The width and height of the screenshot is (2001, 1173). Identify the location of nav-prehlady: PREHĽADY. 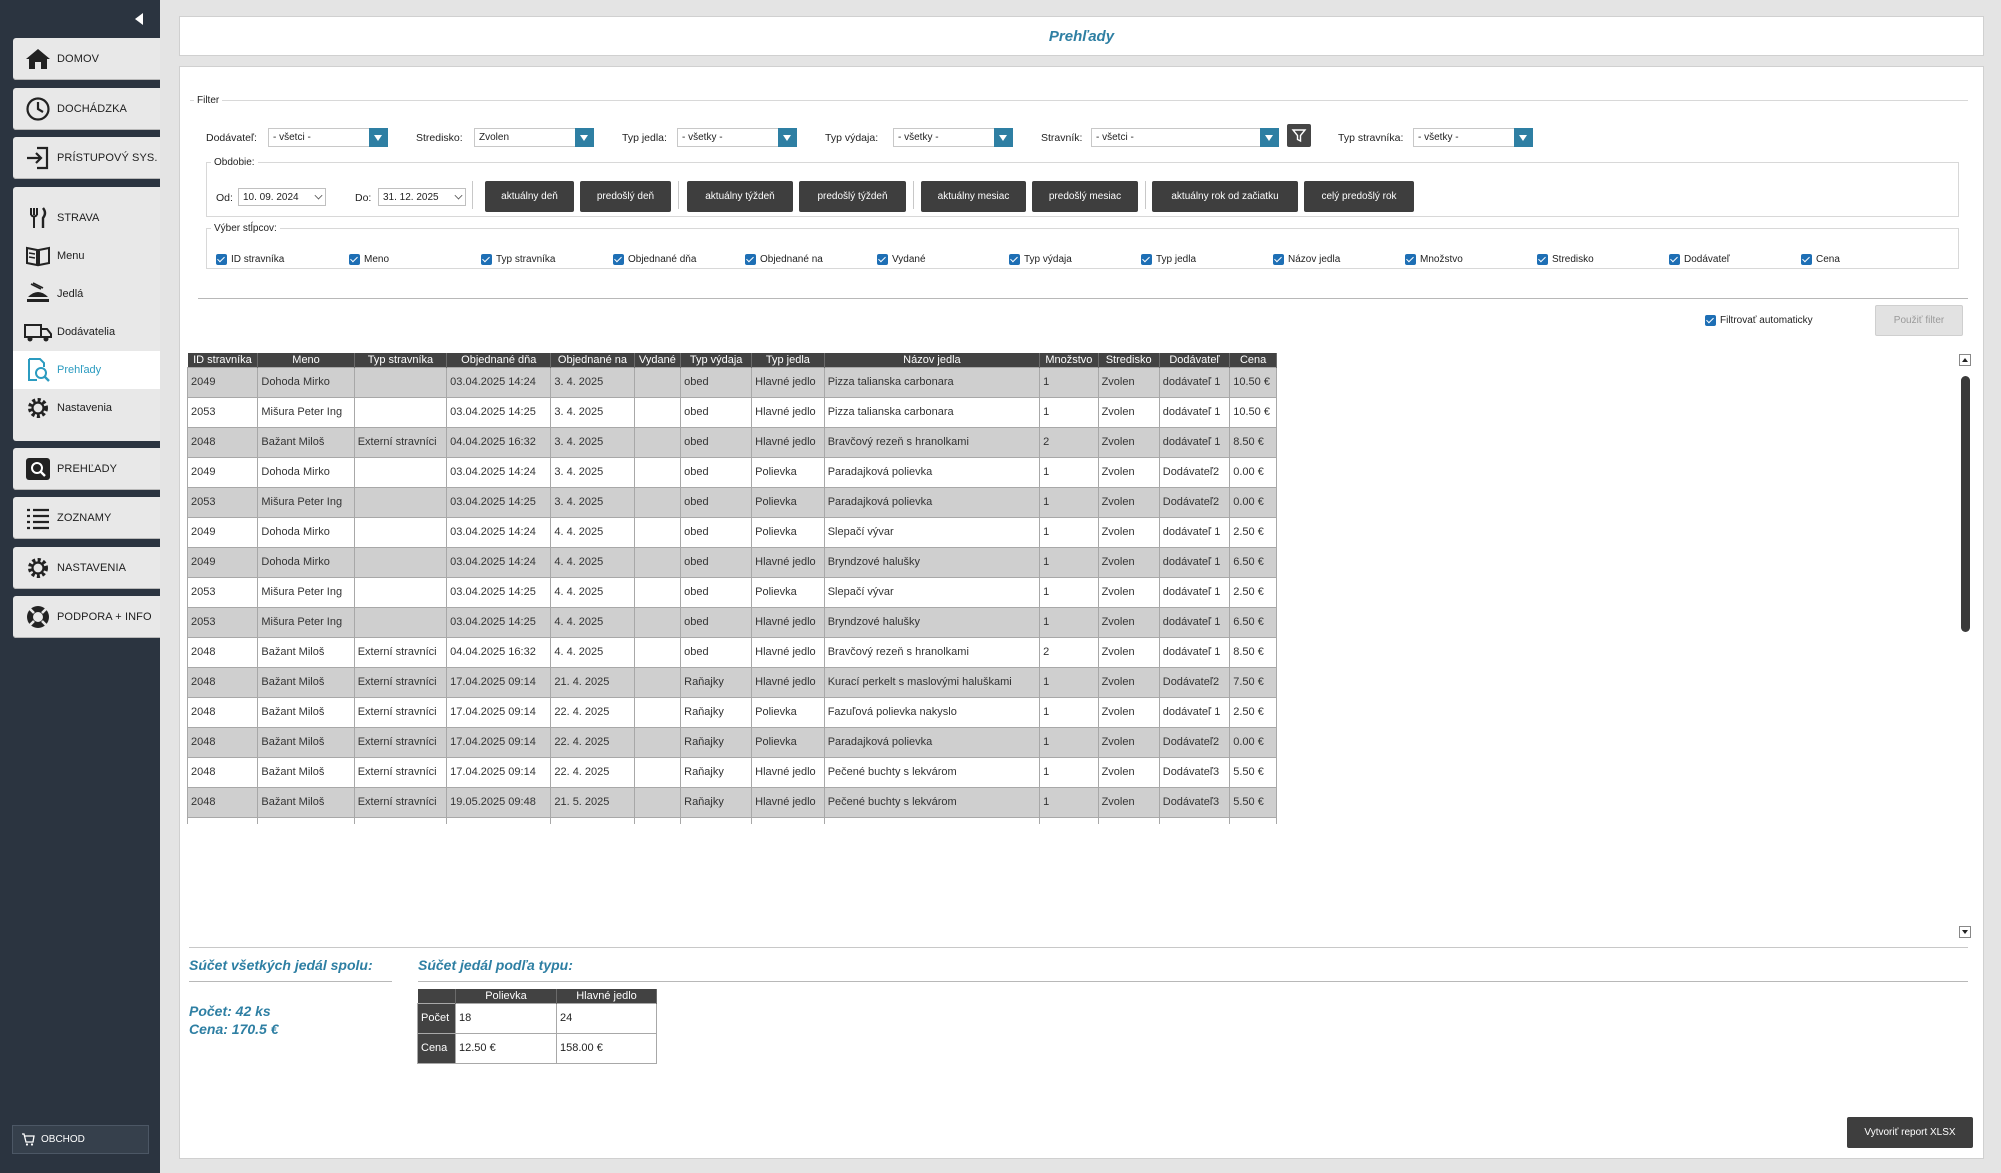
(86, 469).